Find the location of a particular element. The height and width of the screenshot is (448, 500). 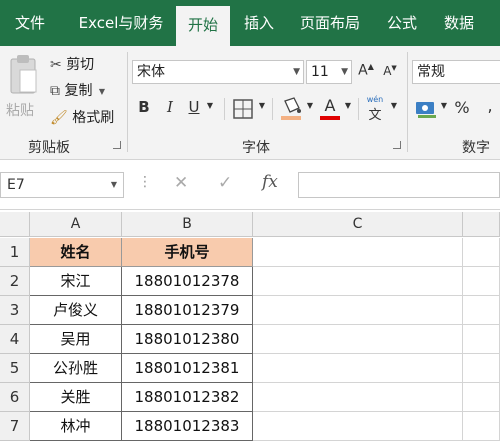

decrease-font-size-icon: A▼ is located at coordinates (390, 71).